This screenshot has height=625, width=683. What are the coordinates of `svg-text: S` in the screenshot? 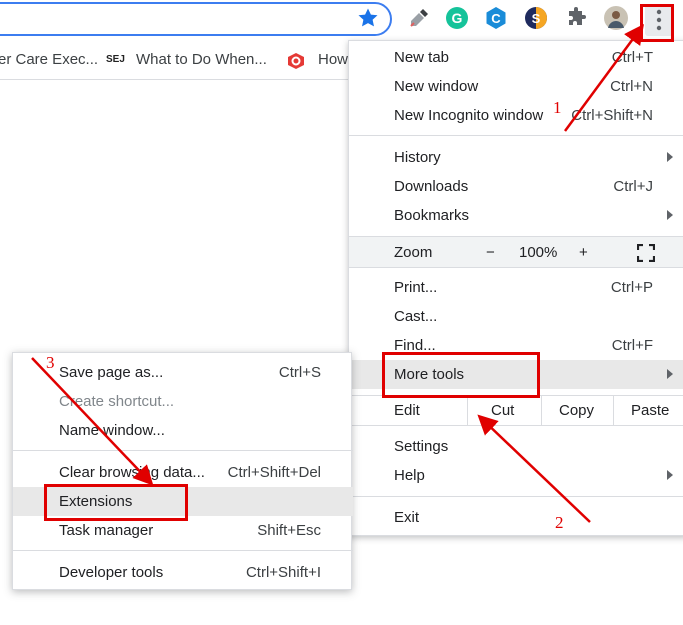 It's located at (536, 18).